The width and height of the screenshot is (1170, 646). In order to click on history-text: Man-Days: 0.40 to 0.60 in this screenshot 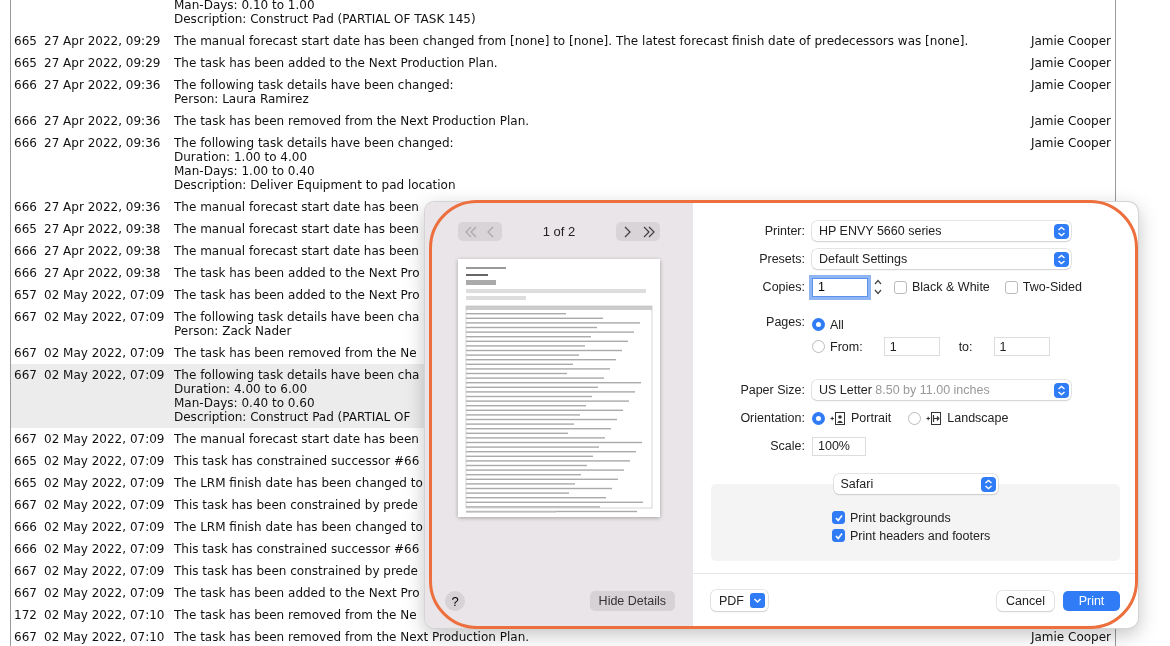, I will do `click(244, 403)`.